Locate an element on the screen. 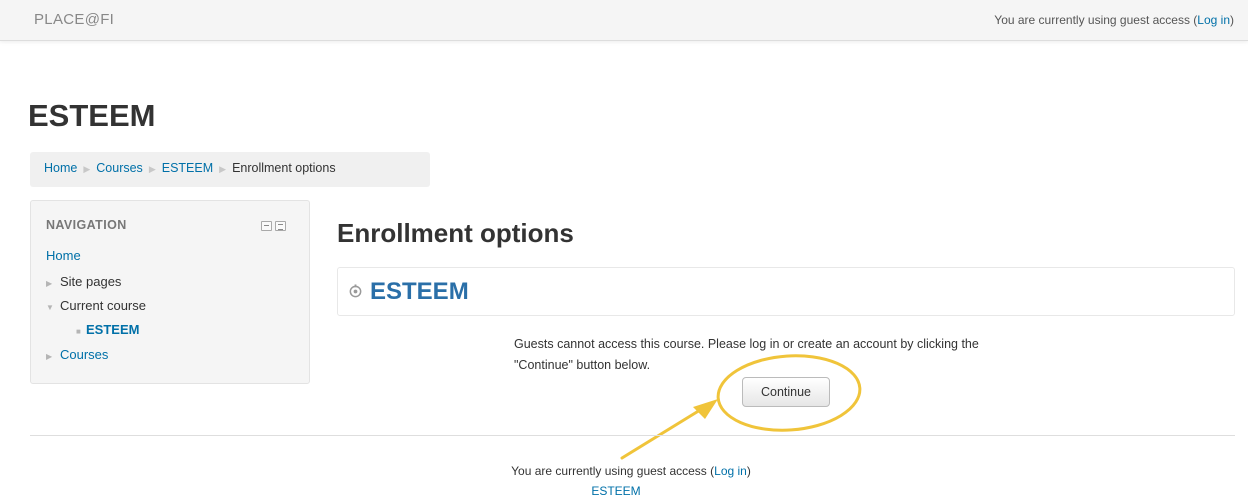 This screenshot has width=1248, height=501. enrollment-options-title: Enrollment options is located at coordinates (455, 233).